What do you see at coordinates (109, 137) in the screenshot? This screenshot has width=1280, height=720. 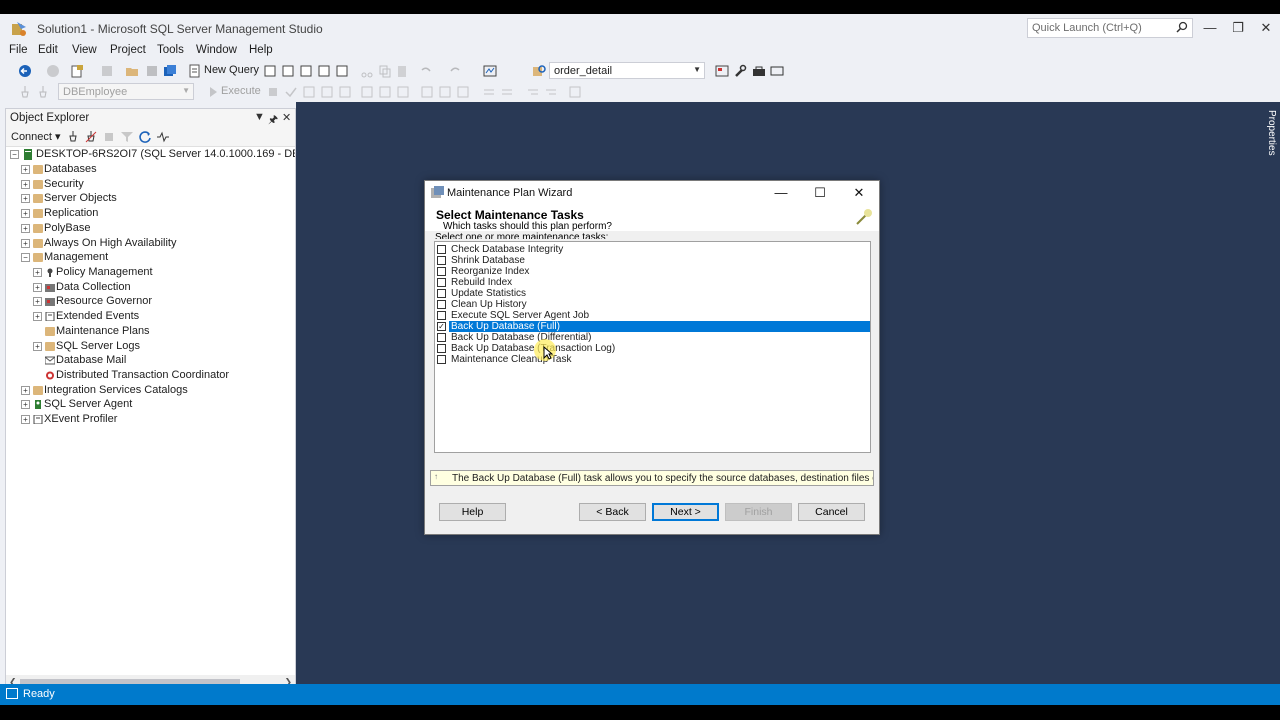 I see `stop-icon` at bounding box center [109, 137].